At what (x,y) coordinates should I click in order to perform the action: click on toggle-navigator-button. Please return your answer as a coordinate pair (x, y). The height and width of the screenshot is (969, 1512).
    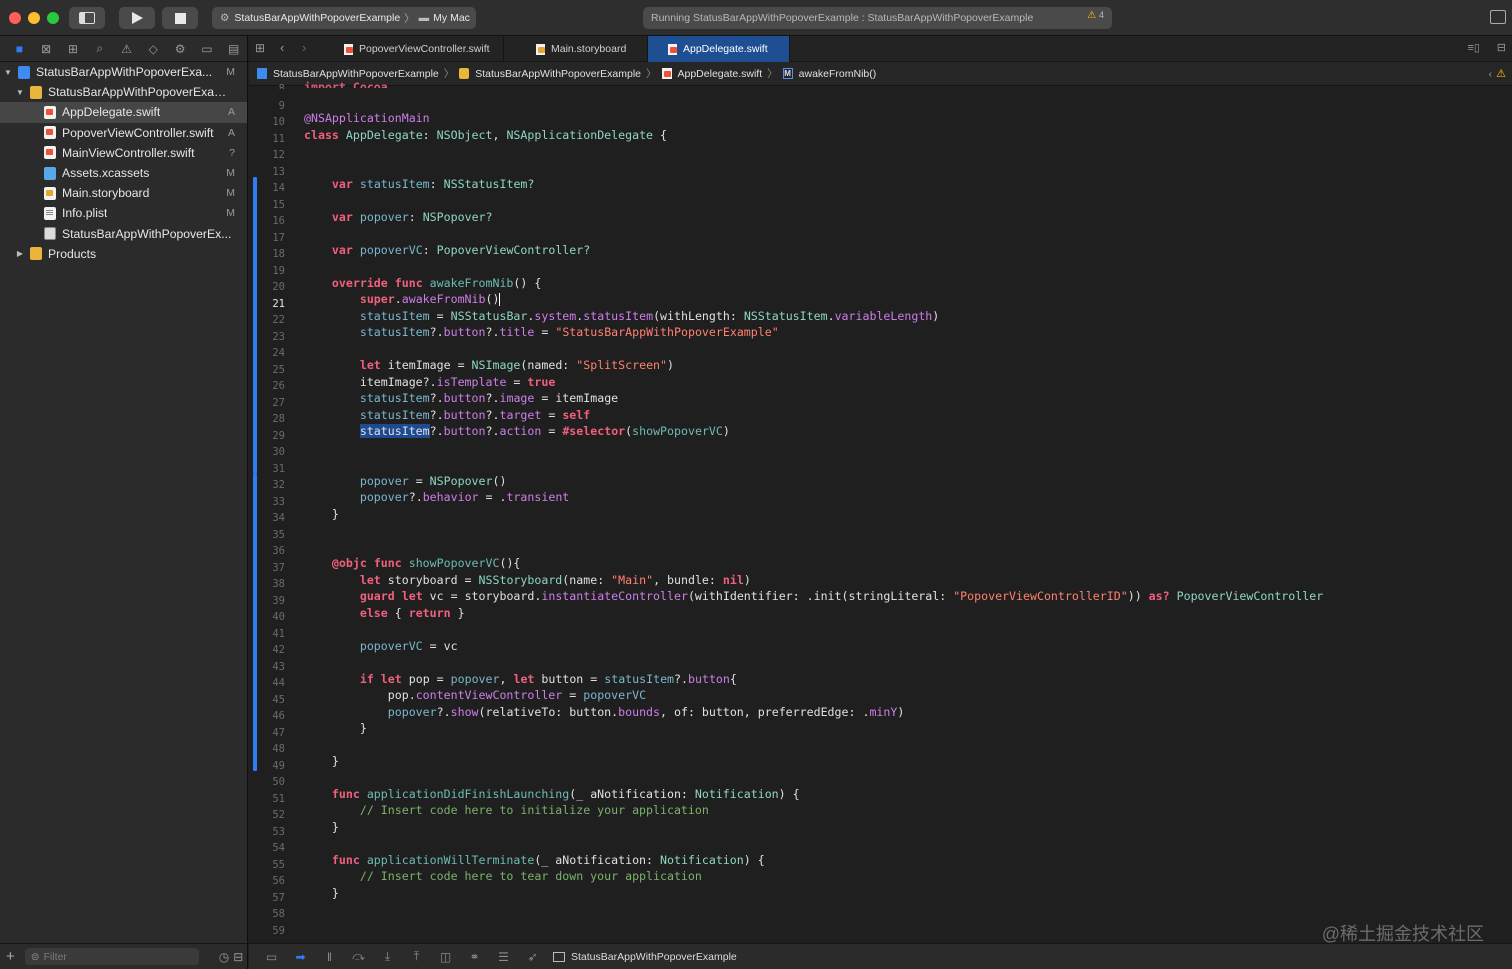
    Looking at the image, I should click on (87, 18).